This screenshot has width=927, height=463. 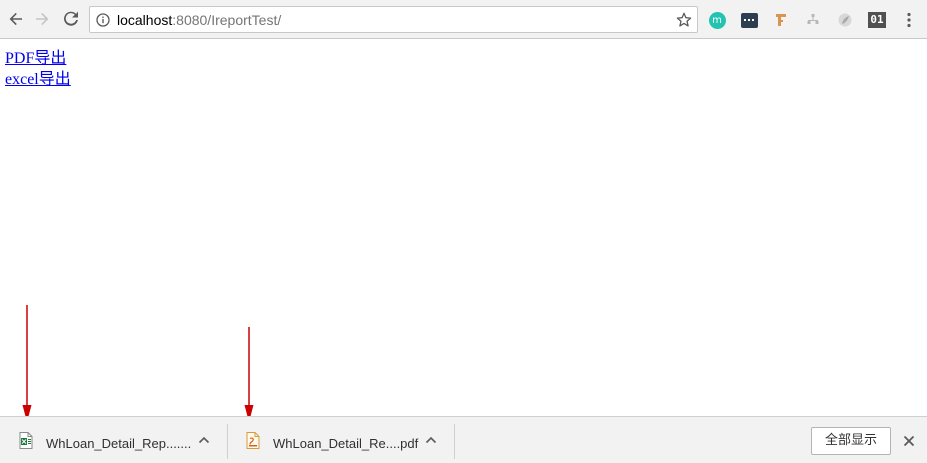 I want to click on extension-binary-button: 01, so click(x=877, y=20).